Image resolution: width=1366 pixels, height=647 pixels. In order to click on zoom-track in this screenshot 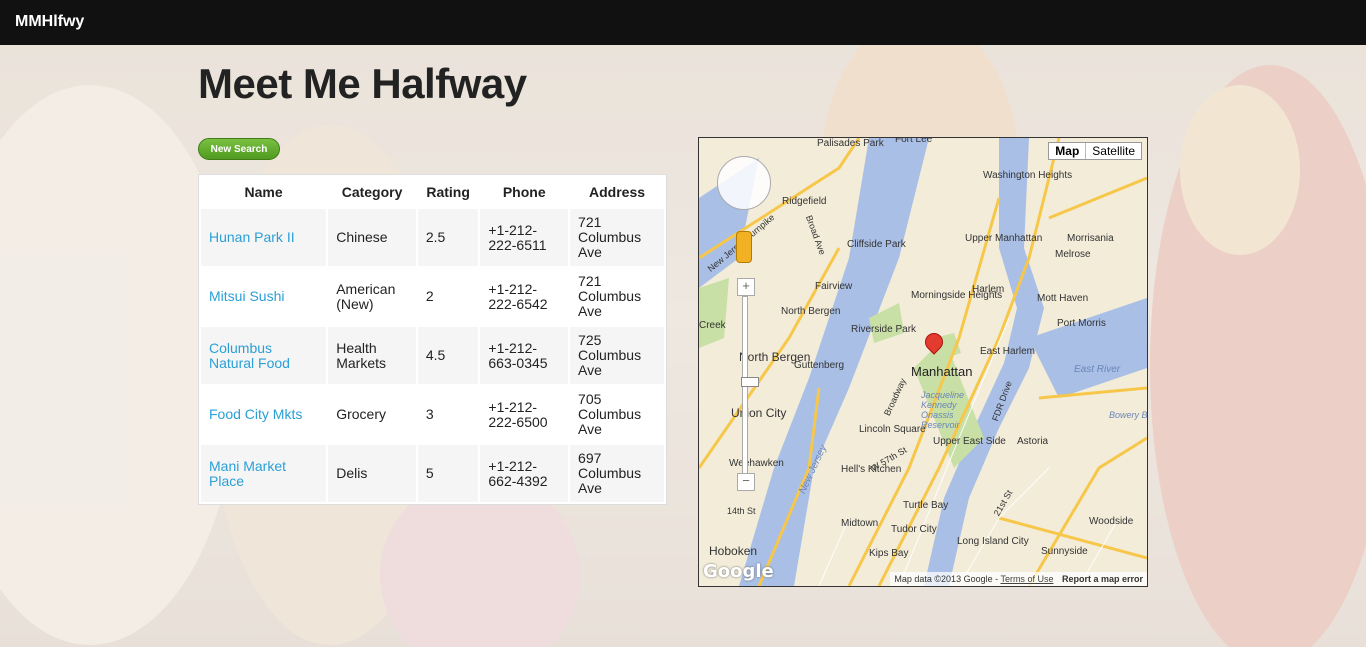, I will do `click(750, 387)`.